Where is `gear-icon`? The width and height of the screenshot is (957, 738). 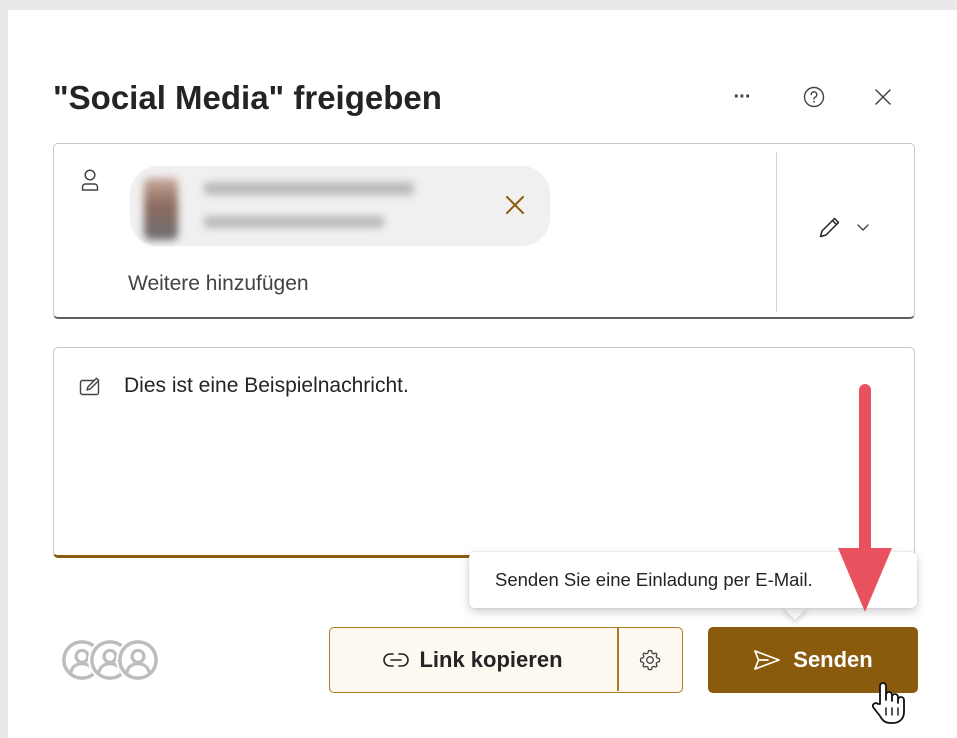 gear-icon is located at coordinates (650, 659).